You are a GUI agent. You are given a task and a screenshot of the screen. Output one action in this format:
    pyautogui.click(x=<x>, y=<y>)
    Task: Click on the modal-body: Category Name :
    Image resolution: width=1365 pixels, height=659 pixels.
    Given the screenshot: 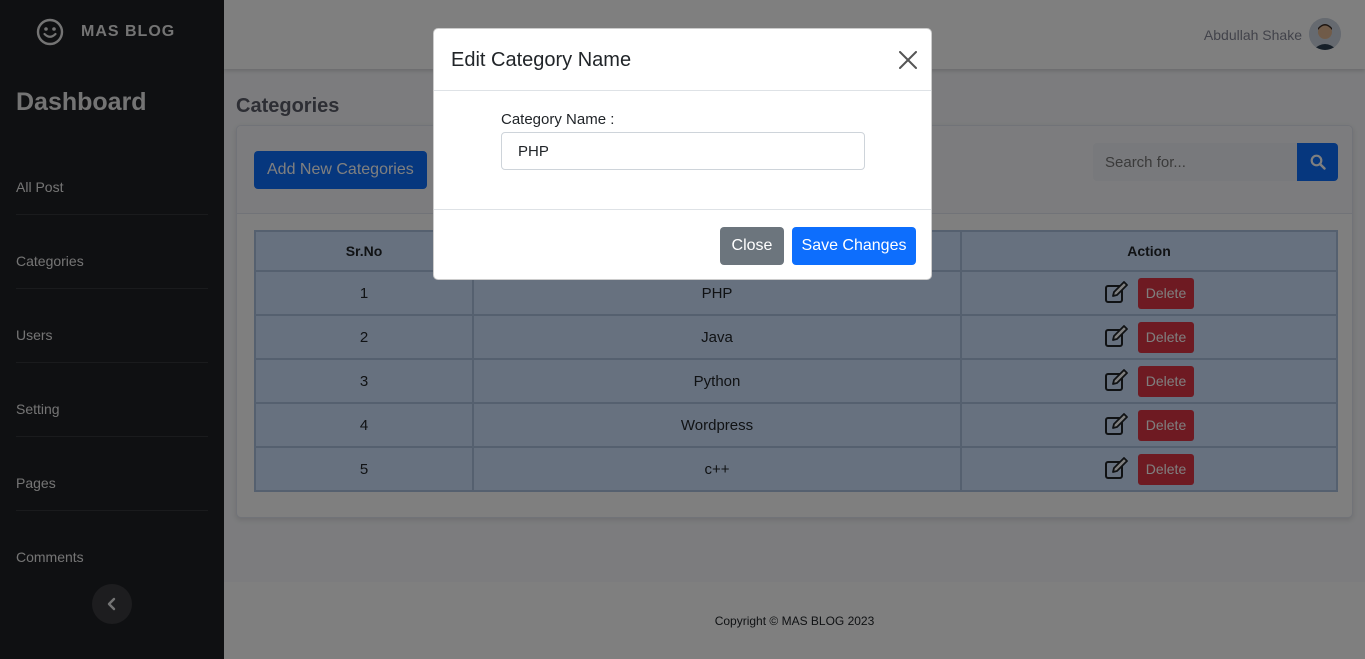 What is the action you would take?
    pyautogui.click(x=682, y=150)
    